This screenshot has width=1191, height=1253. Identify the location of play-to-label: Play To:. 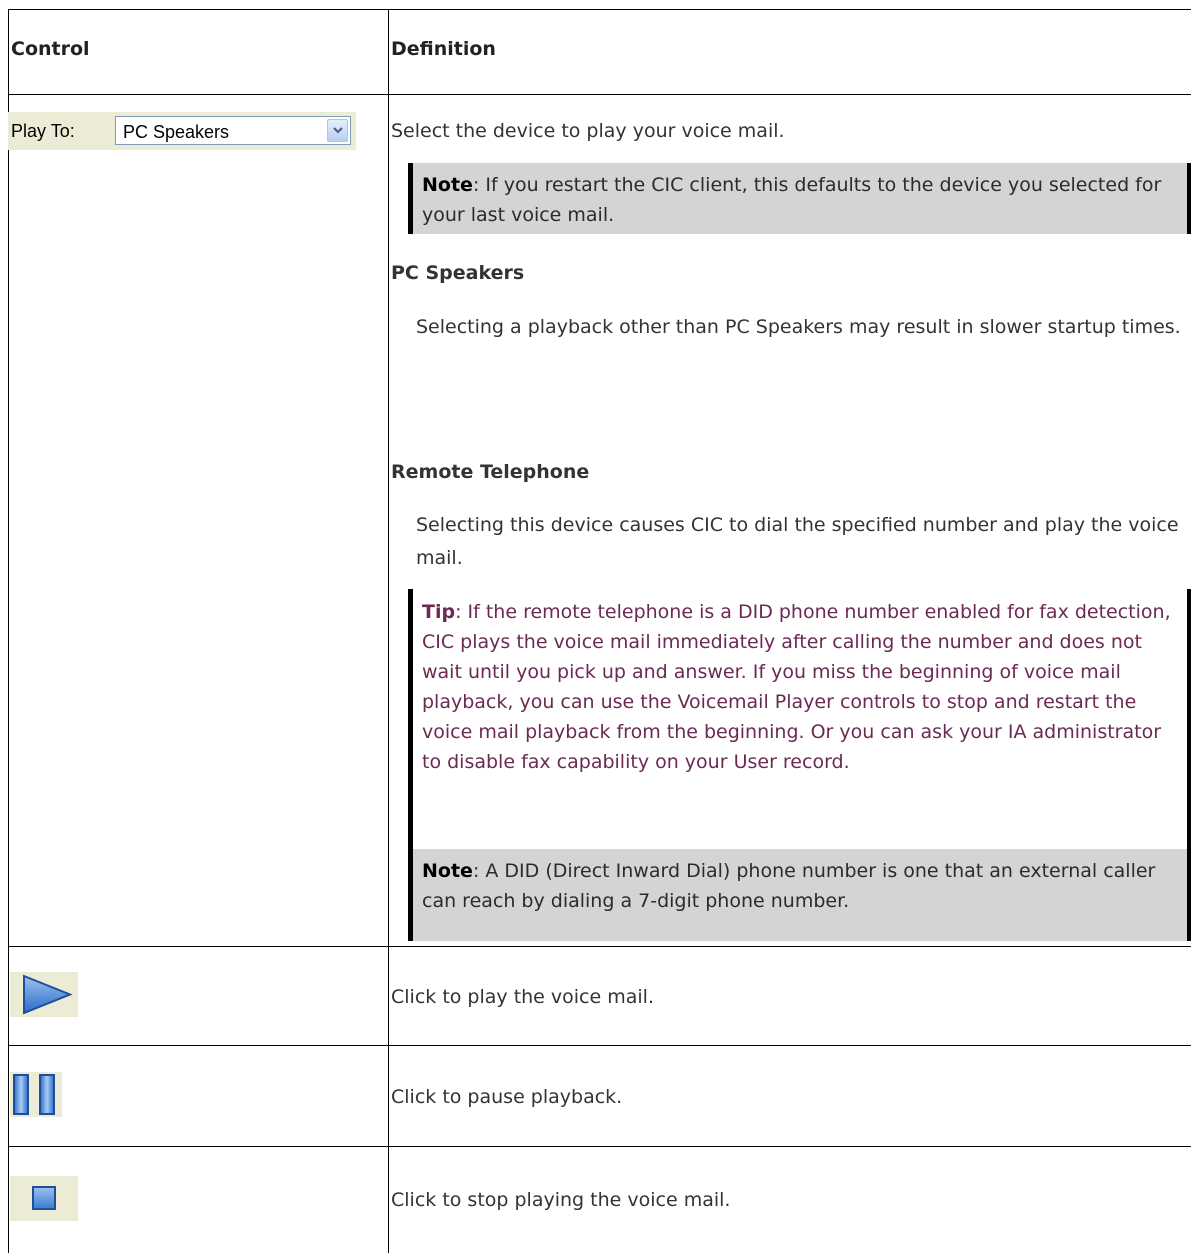
(43, 131).